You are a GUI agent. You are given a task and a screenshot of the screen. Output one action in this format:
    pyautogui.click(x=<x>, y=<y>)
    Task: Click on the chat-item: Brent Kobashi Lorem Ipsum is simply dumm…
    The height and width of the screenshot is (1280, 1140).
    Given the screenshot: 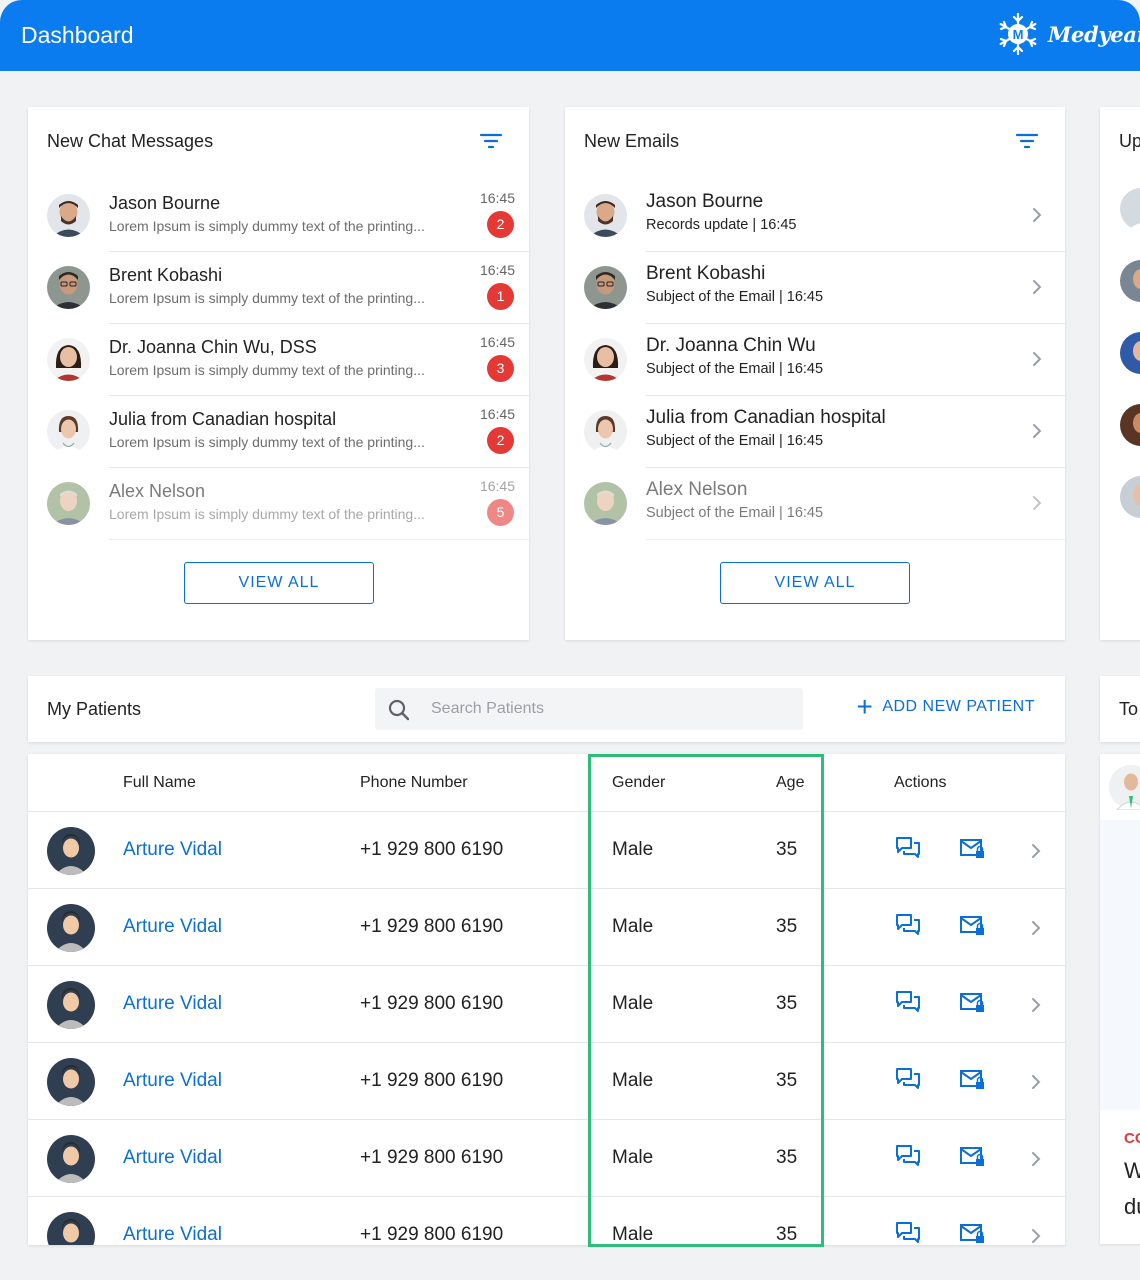 What is the action you would take?
    pyautogui.click(x=278, y=288)
    